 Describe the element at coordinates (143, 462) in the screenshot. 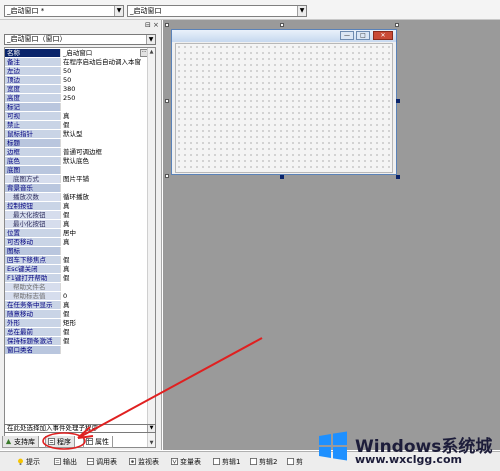

I see `bottom-tab-watch: 监视表` at that location.